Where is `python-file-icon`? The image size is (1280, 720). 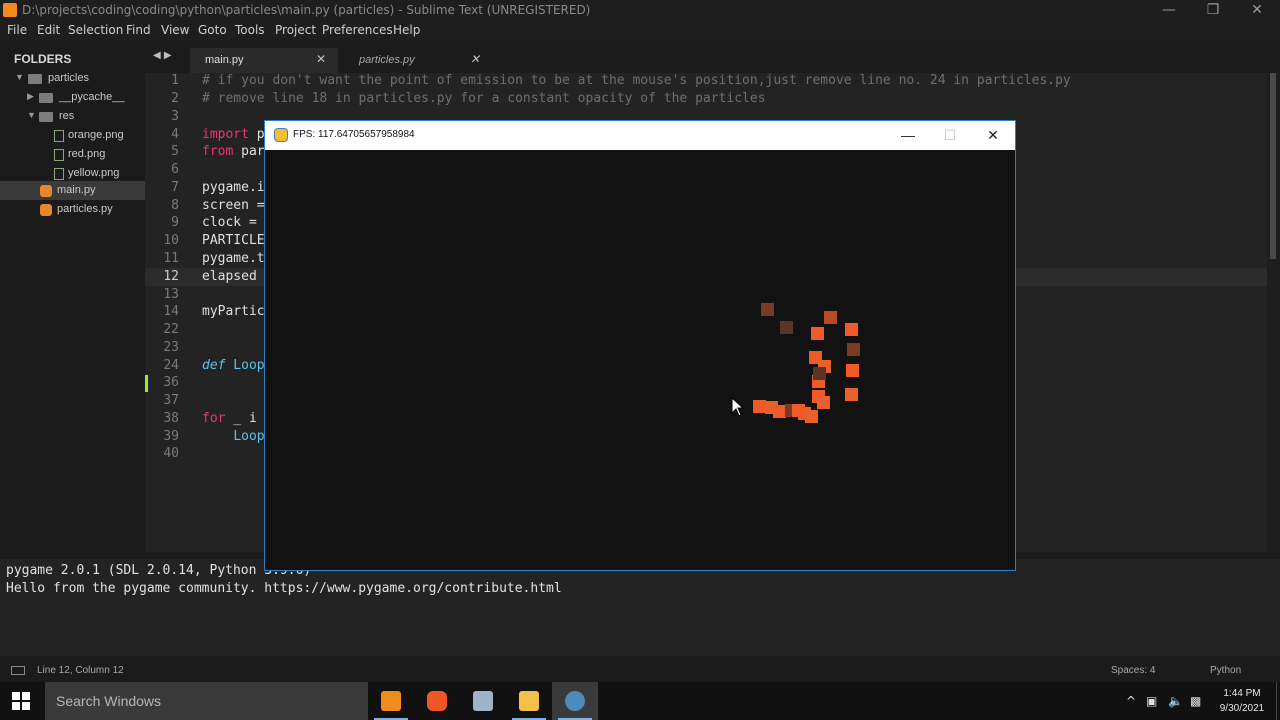
python-file-icon is located at coordinates (46, 191).